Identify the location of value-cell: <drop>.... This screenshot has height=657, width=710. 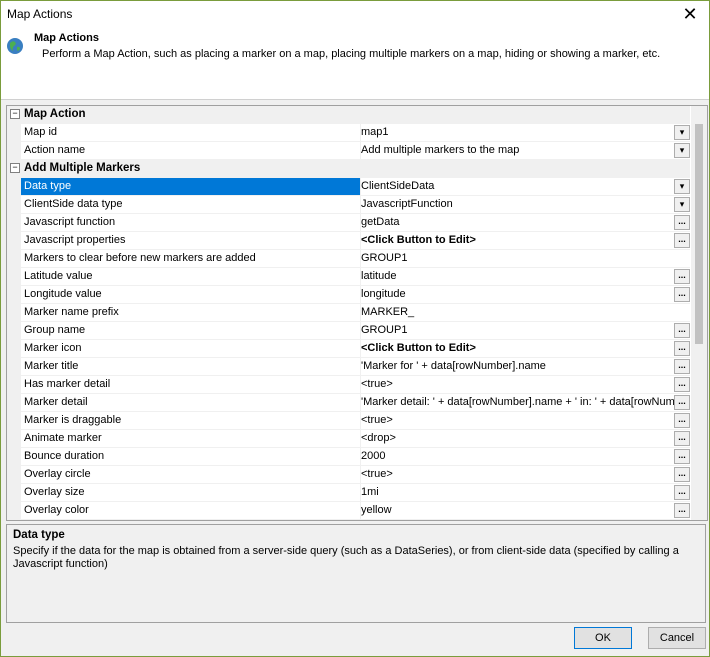
(524, 438).